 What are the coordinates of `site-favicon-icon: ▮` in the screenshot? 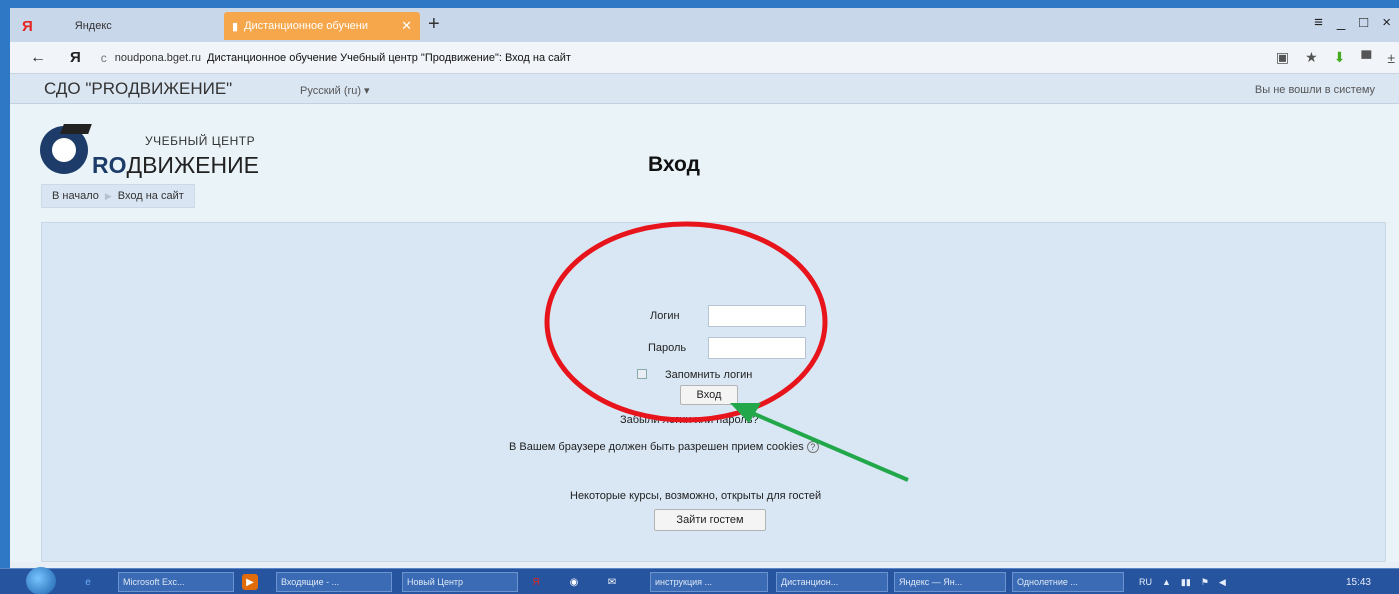 It's located at (235, 26).